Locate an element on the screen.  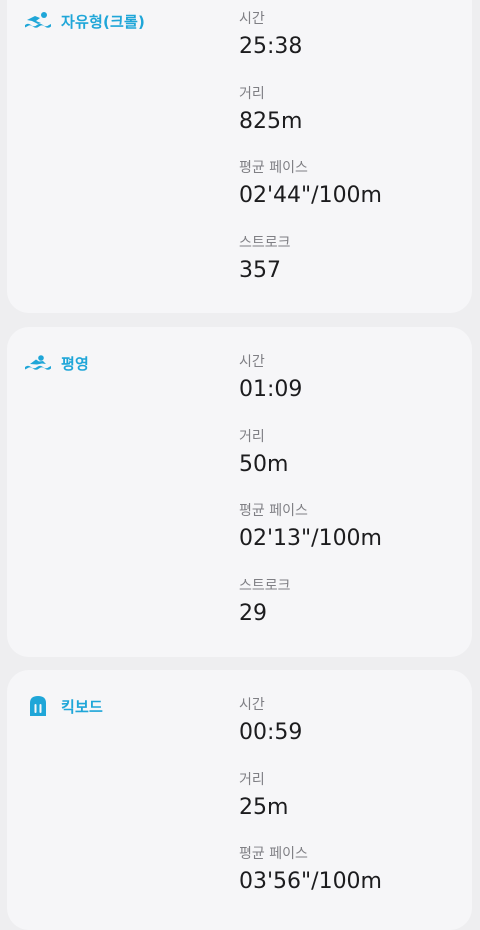
metric-value: 25:38 is located at coordinates (271, 46).